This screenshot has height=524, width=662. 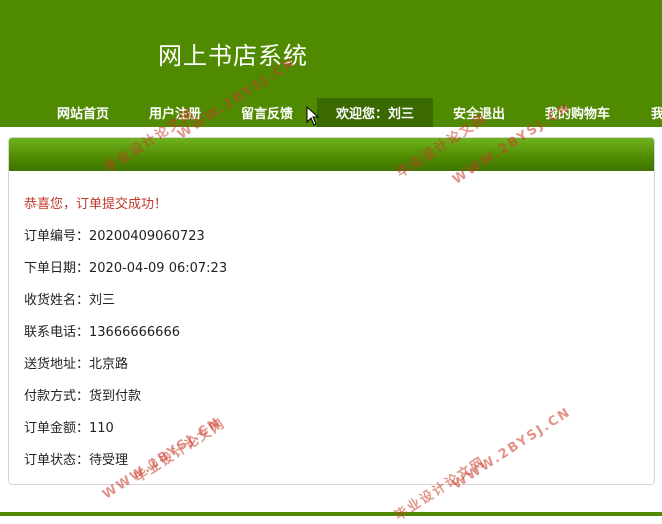 I want to click on order-field-payment: 付款方式：货到付款, so click(x=82, y=394).